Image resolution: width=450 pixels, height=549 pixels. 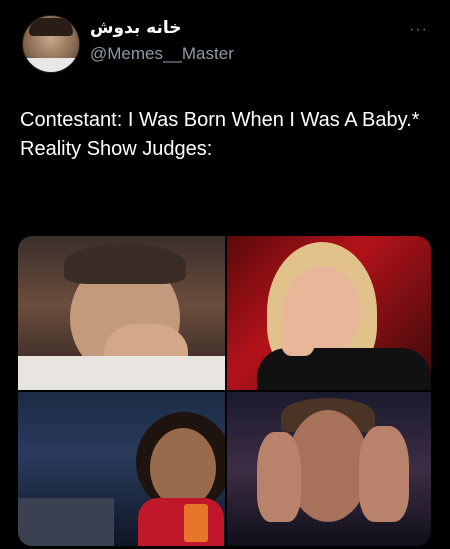 I want to click on avatar-hair, so click(x=51, y=27).